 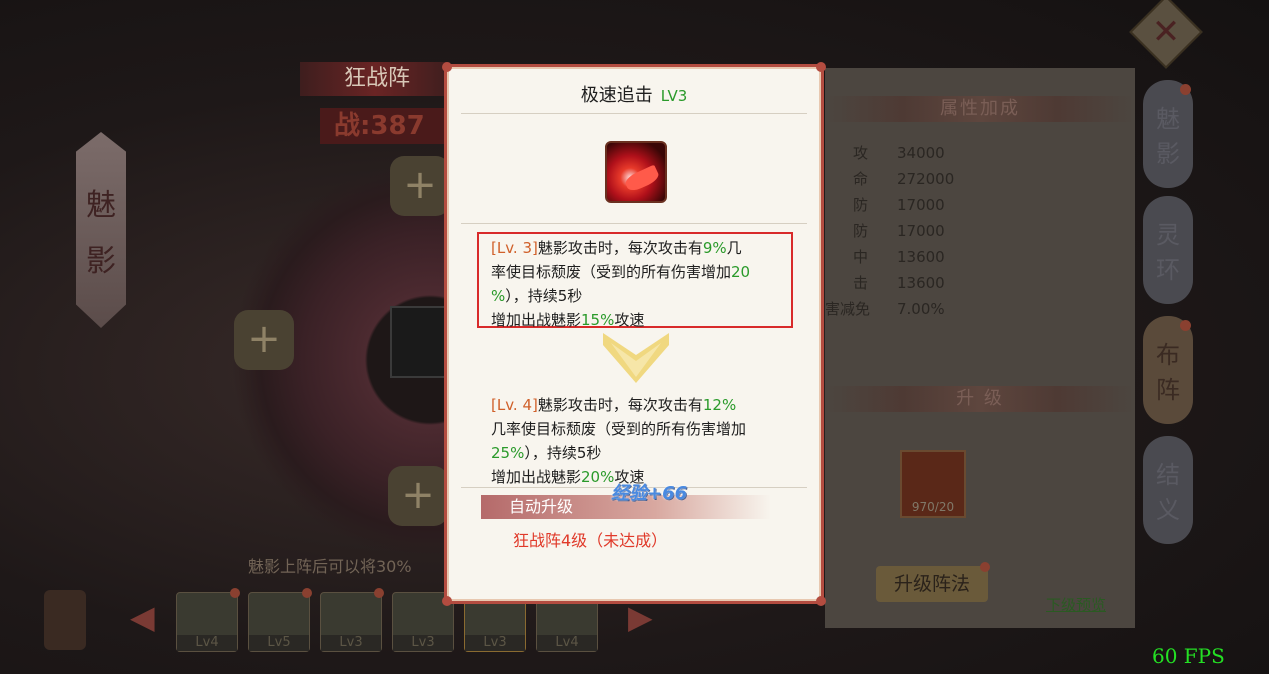 I want to click on effect-text: 攻速, so click(x=629, y=320).